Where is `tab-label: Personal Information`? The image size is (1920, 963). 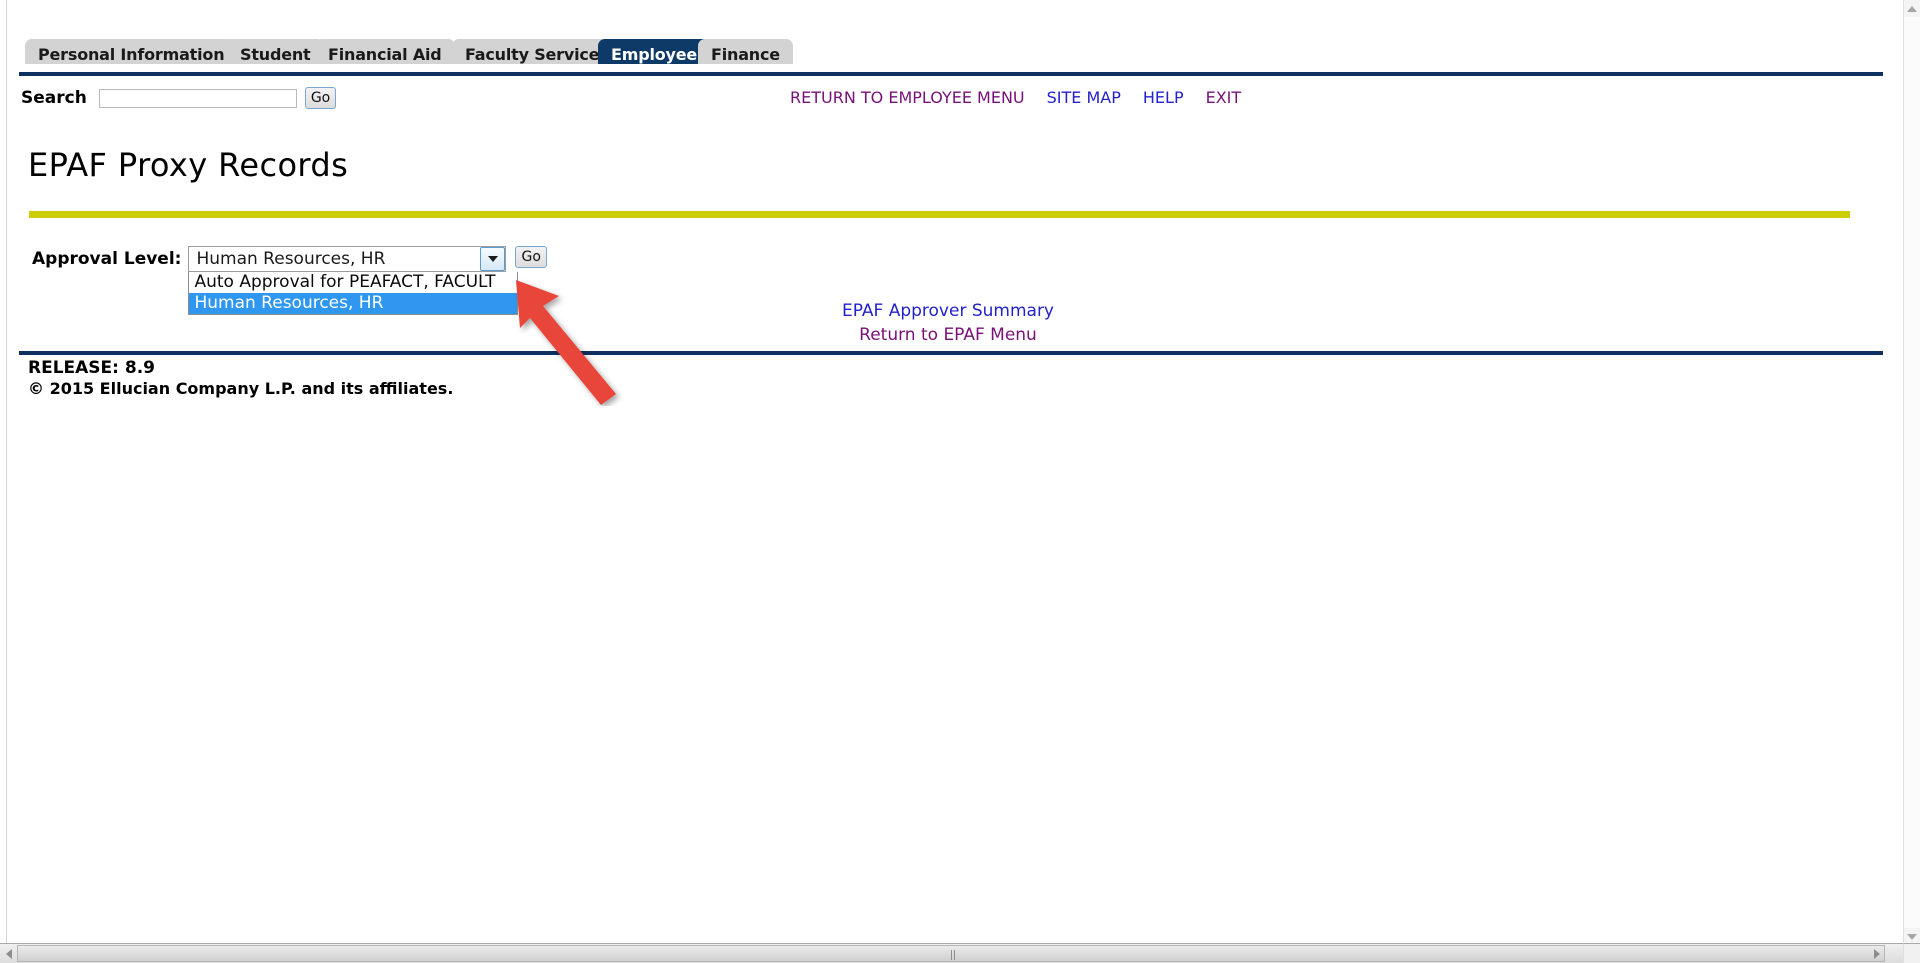
tab-label: Personal Information is located at coordinates (131, 54).